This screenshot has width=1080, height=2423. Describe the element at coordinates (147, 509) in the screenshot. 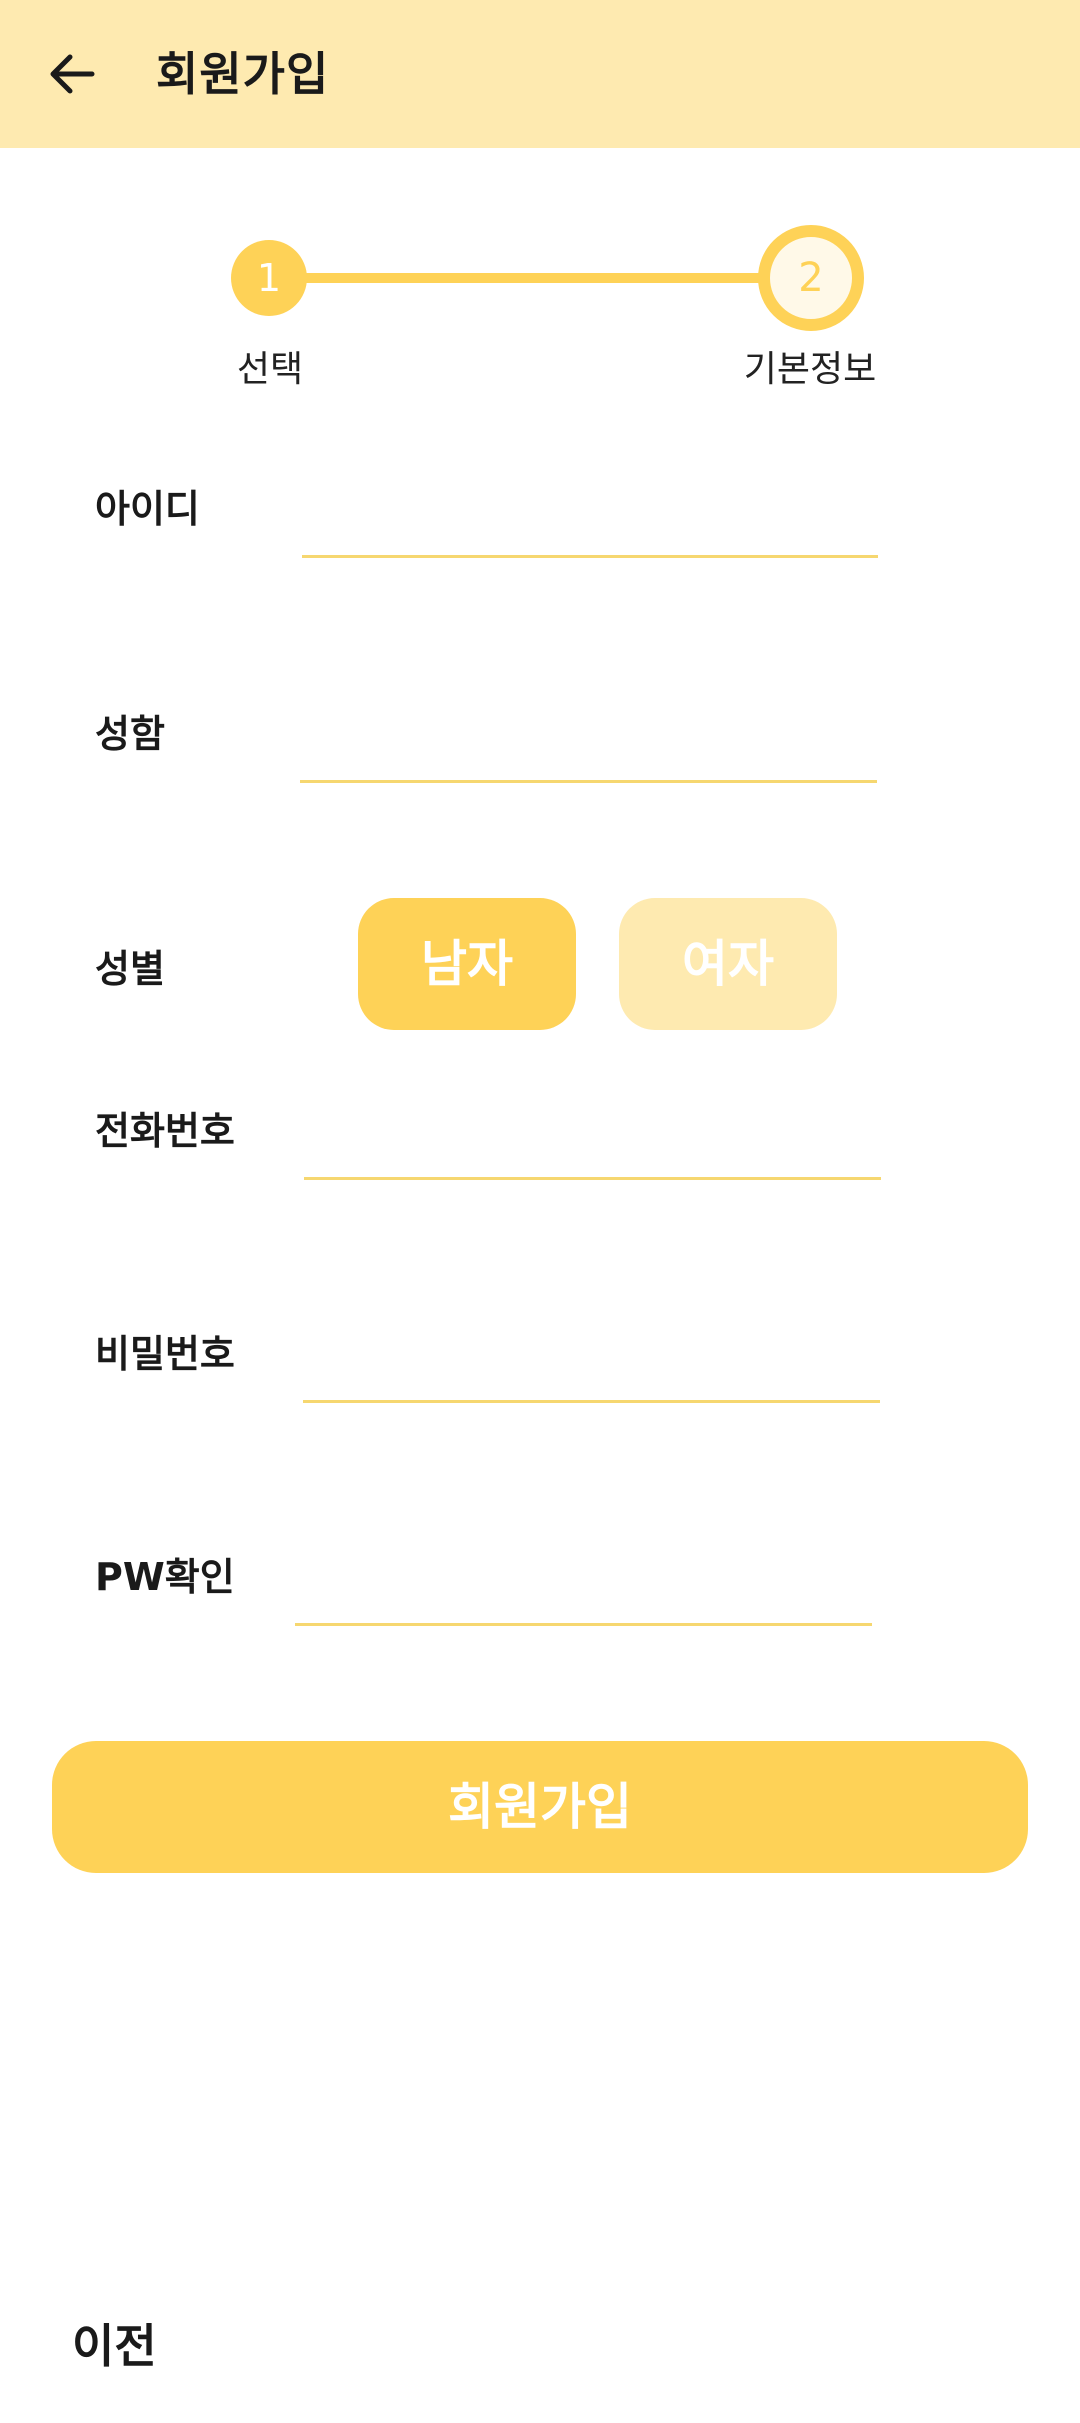

I see `id-label: 아이디` at that location.